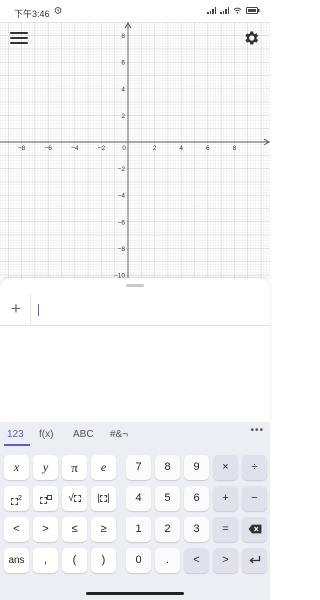 This screenshot has height=600, width=320. Describe the element at coordinates (38, 310) in the screenshot. I see `text-caret` at that location.